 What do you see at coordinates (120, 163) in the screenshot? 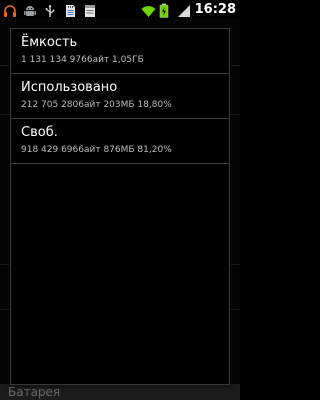
I see `item-divider` at bounding box center [120, 163].